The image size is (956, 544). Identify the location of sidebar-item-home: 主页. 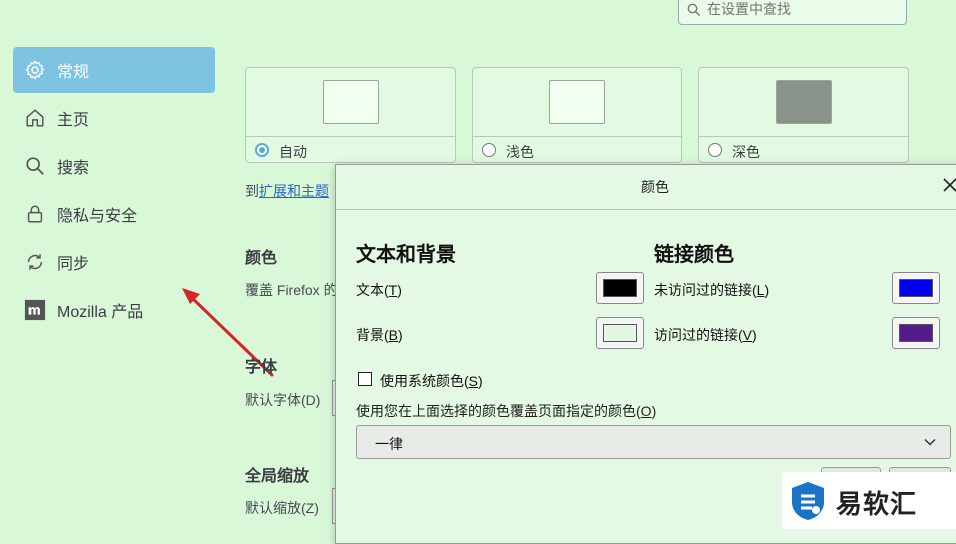
(114, 118).